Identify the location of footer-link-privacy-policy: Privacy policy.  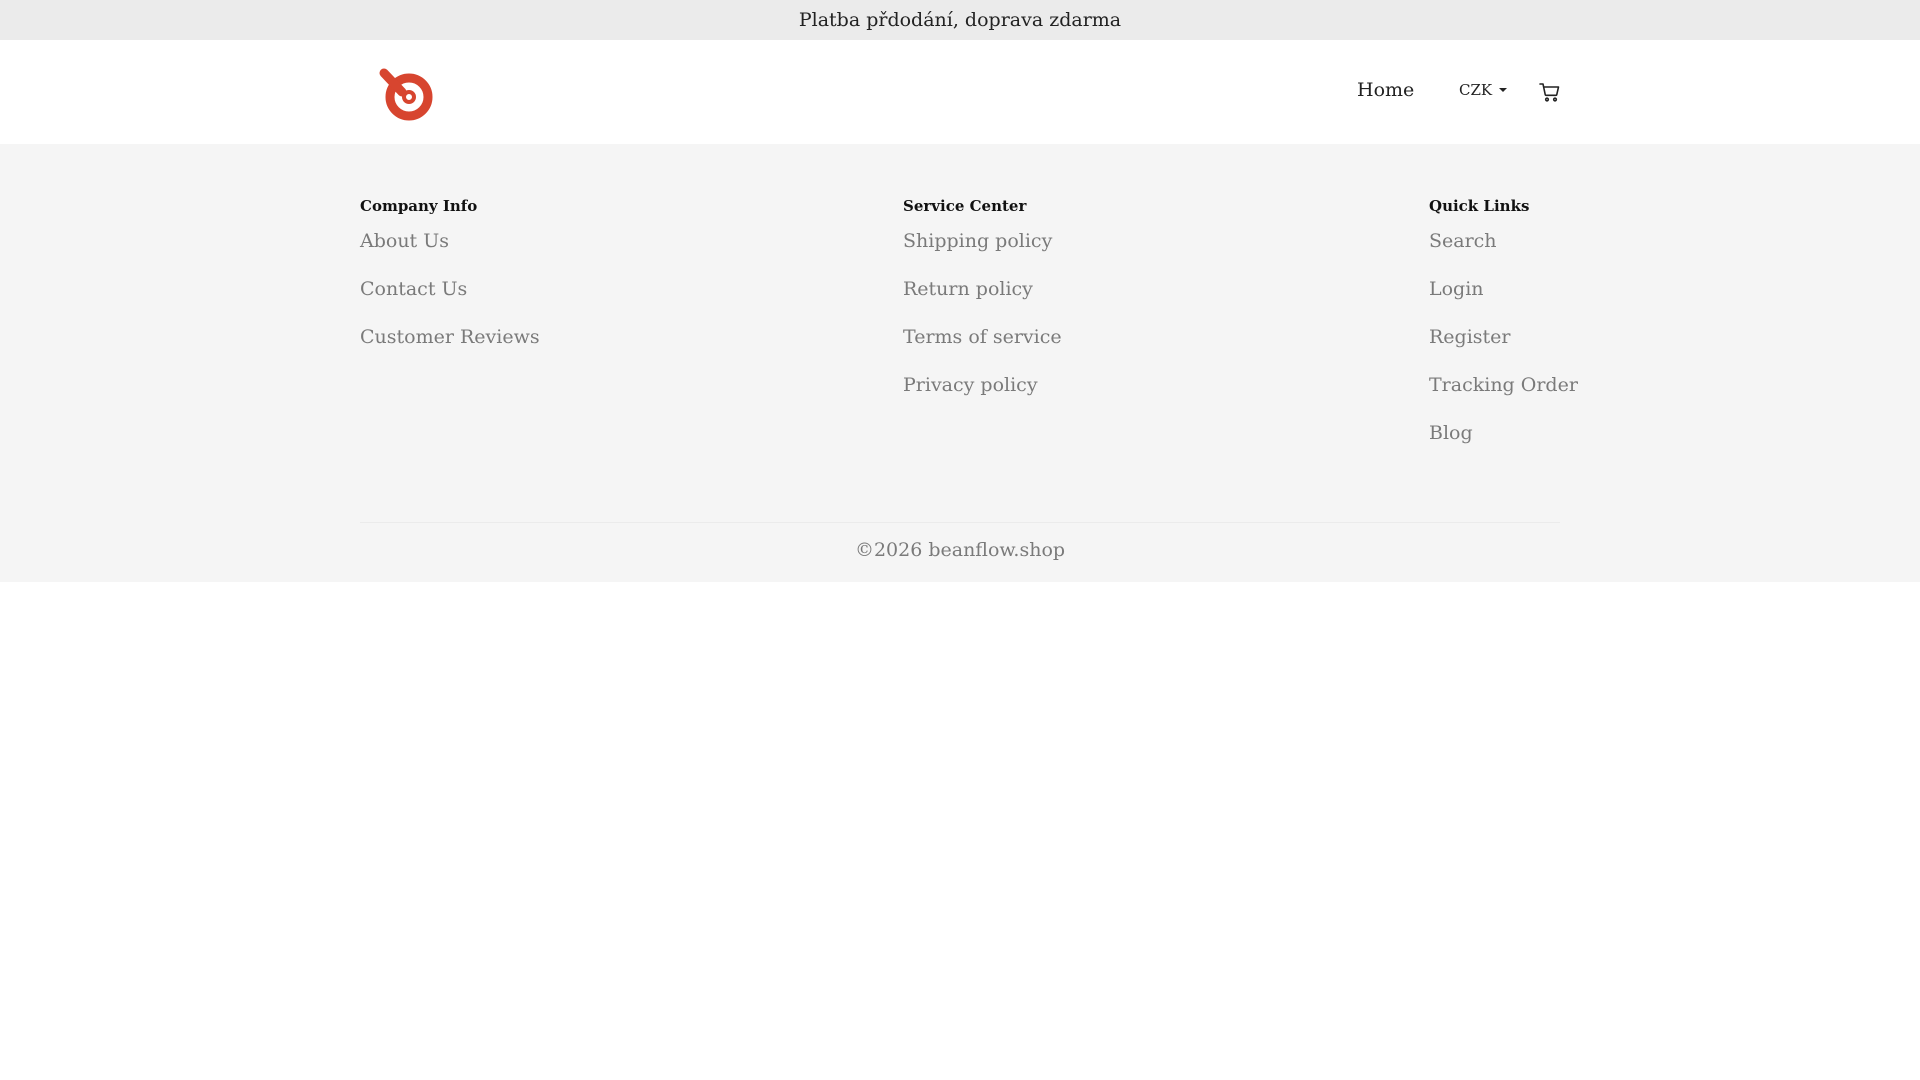
(982, 385).